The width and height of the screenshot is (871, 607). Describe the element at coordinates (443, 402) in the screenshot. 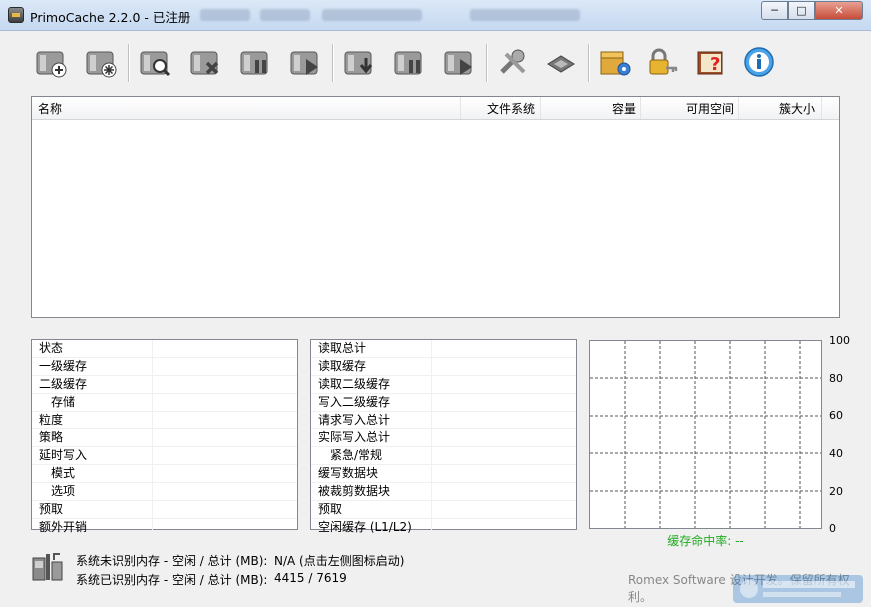

I see `stats-row-l2-write: 写入二级缓存` at that location.